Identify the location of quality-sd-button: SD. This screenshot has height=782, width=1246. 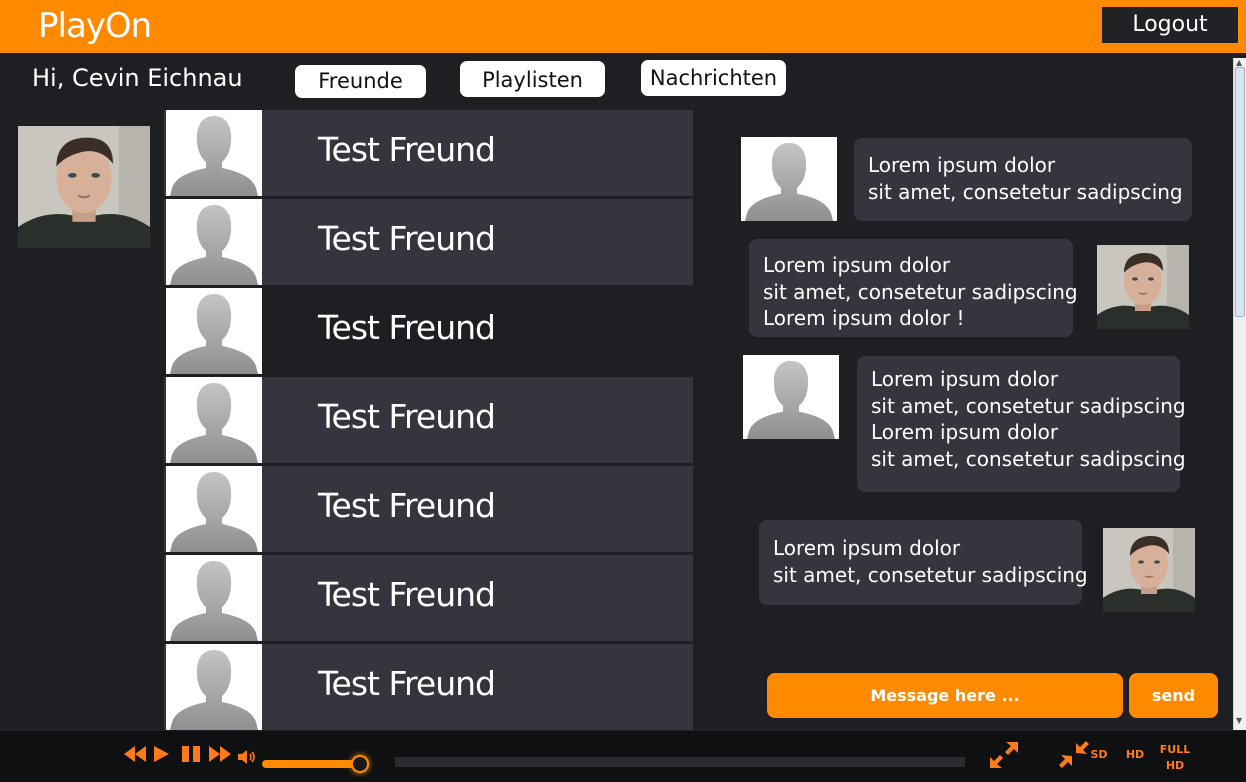
(1099, 755).